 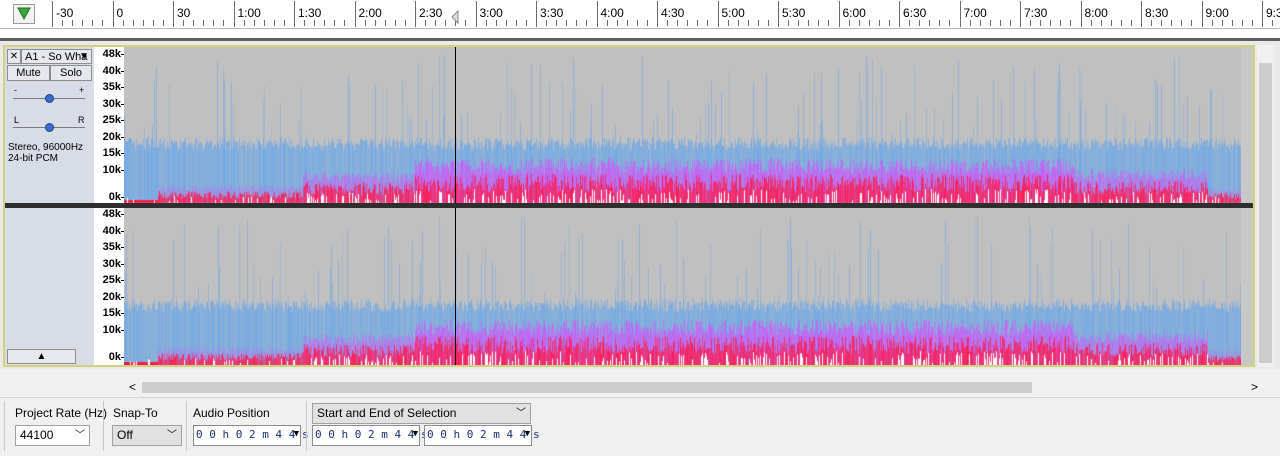 I want to click on play-marker-button, so click(x=24, y=14).